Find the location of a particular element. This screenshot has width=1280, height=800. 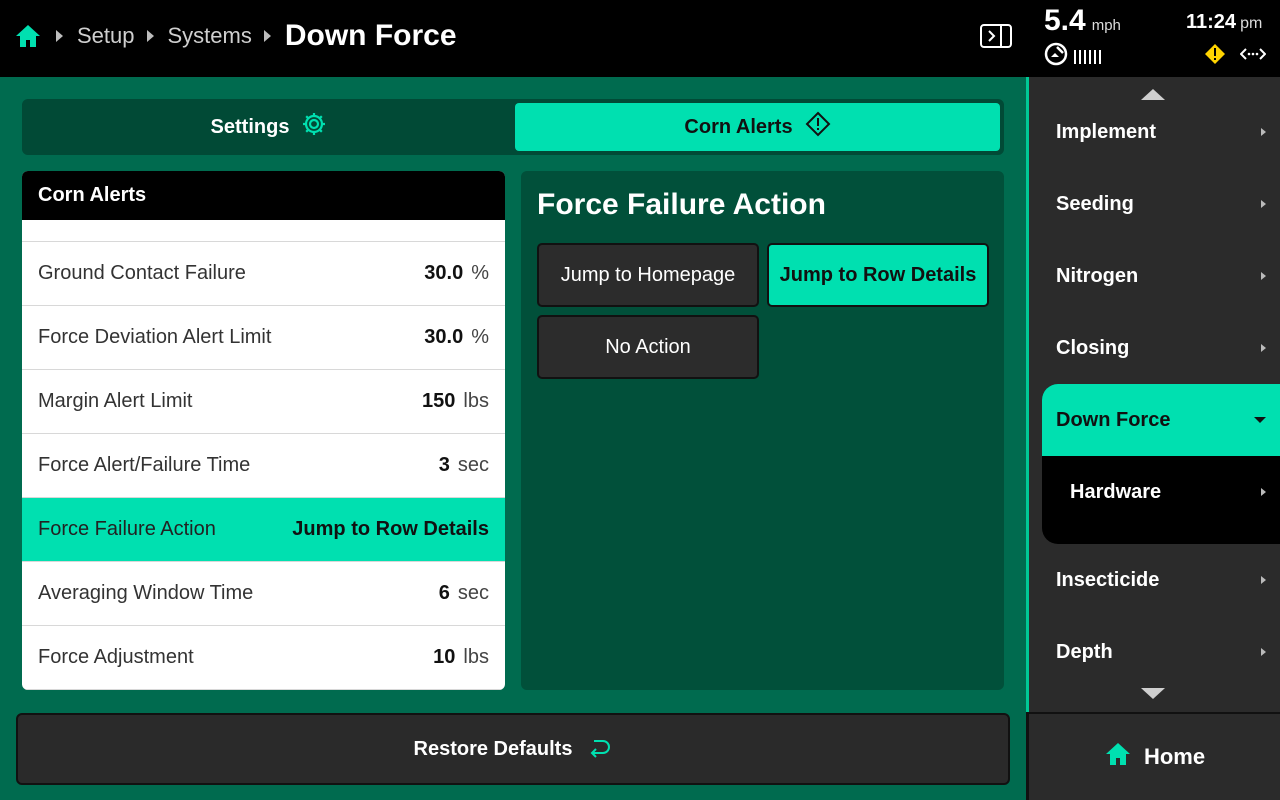

row-label: Force Alert/Failure Time is located at coordinates (144, 465).